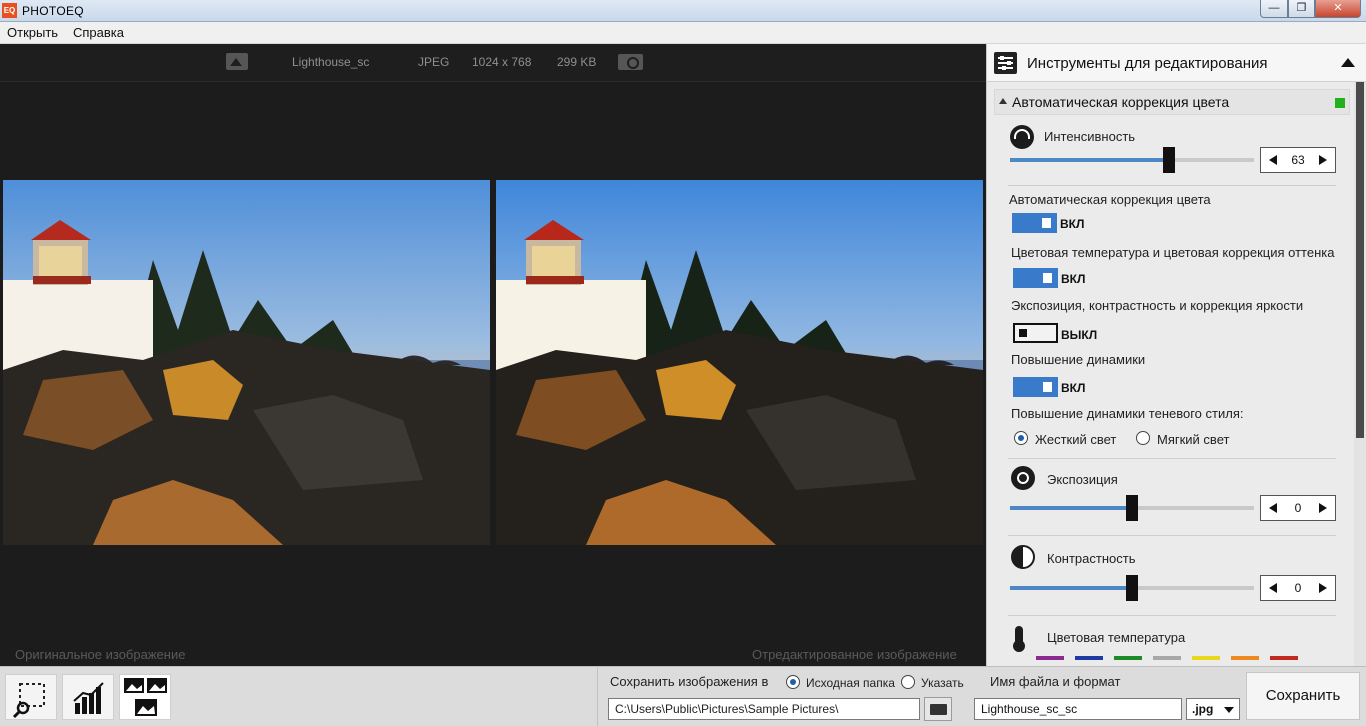 This screenshot has height=726, width=1366. What do you see at coordinates (1071, 508) in the screenshot?
I see `exposure-slider-fill` at bounding box center [1071, 508].